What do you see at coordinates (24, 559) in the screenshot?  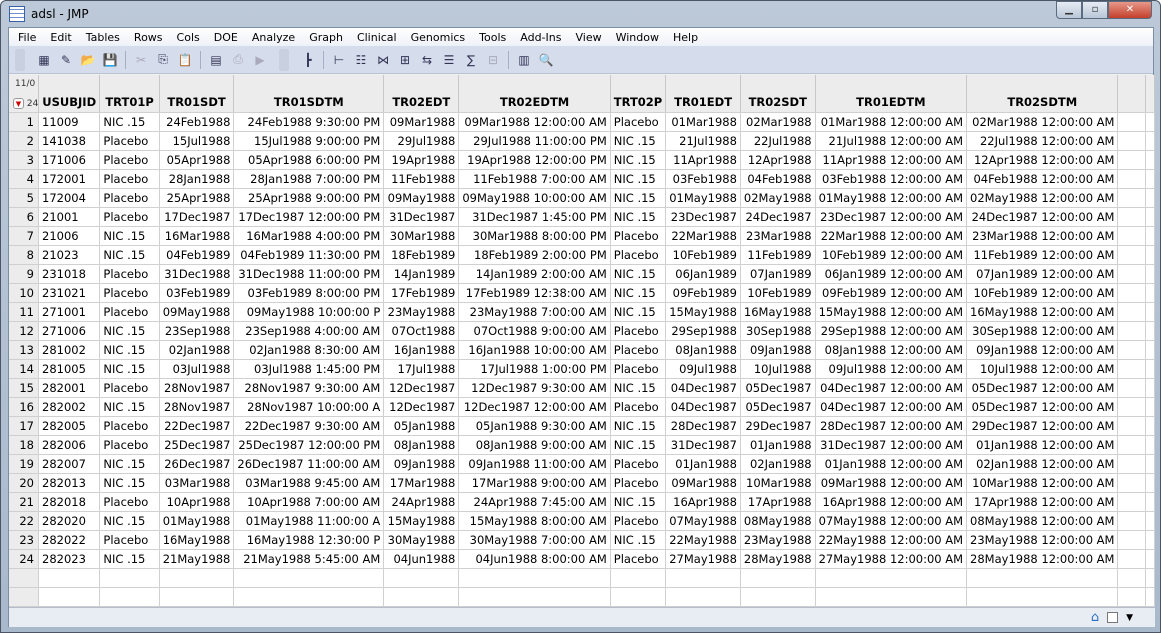 I see `row-number: 24` at bounding box center [24, 559].